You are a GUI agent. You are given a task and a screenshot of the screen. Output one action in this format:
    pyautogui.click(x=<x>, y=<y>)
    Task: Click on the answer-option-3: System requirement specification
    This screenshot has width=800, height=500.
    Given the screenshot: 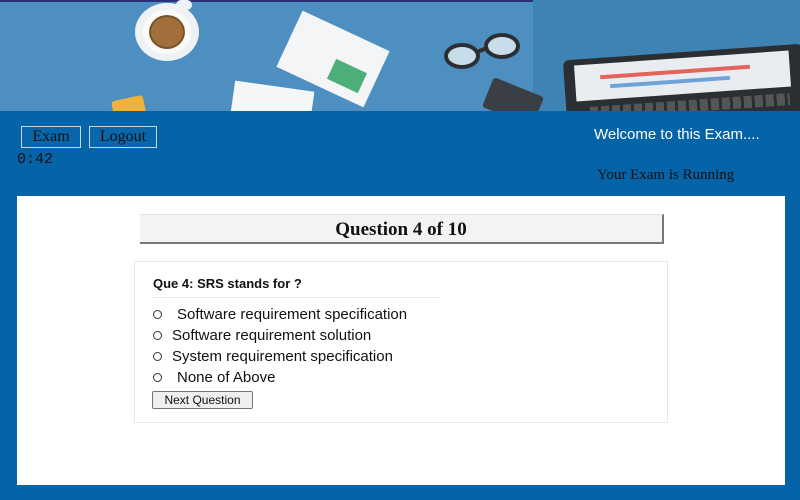 What is the action you would take?
    pyautogui.click(x=273, y=356)
    